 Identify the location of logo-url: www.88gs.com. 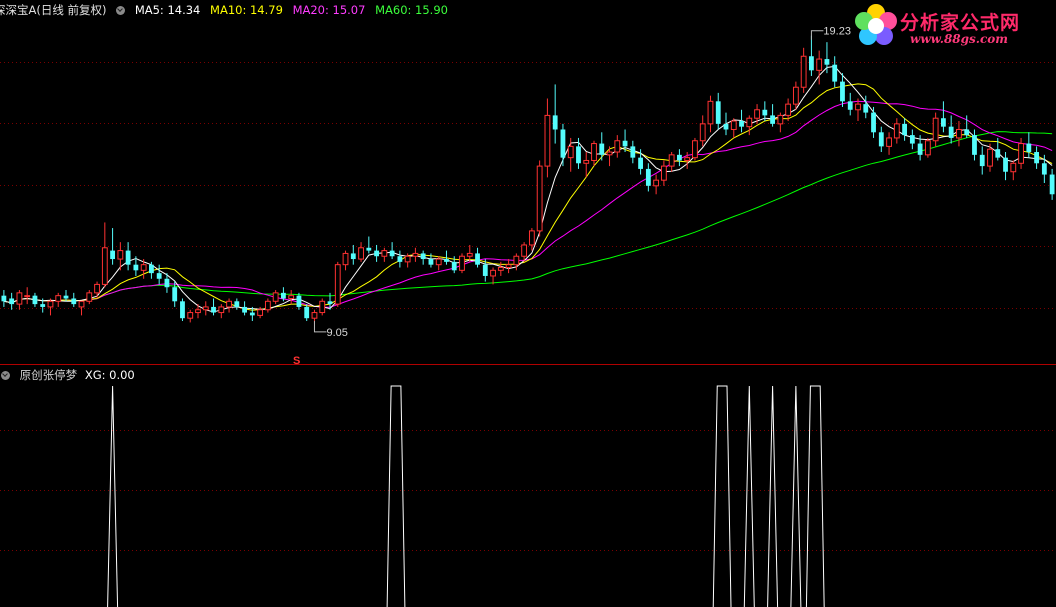
(959, 39).